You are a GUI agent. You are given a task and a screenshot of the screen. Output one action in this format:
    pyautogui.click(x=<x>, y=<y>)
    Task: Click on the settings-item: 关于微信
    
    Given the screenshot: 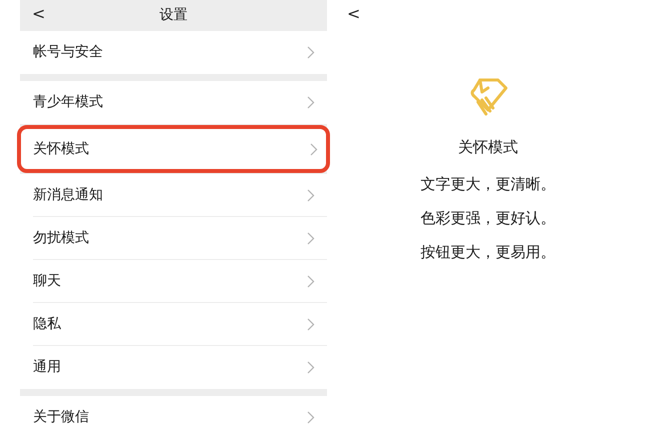 What is the action you would take?
    pyautogui.click(x=173, y=417)
    